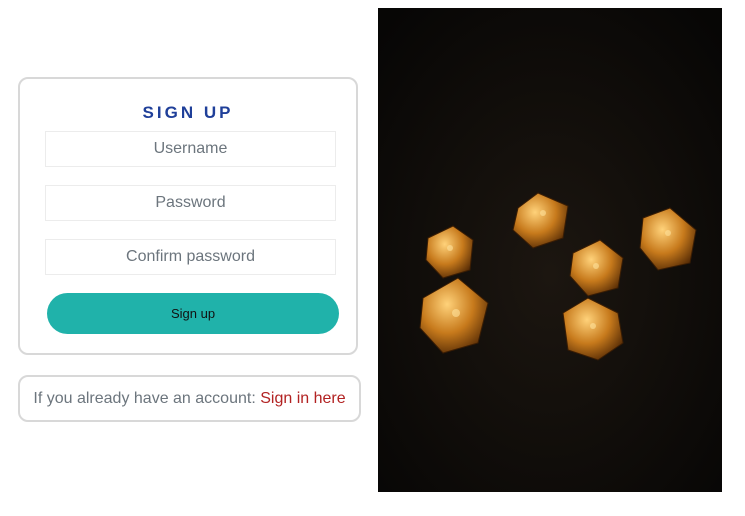 The width and height of the screenshot is (745, 516). I want to click on password-input, so click(190, 203).